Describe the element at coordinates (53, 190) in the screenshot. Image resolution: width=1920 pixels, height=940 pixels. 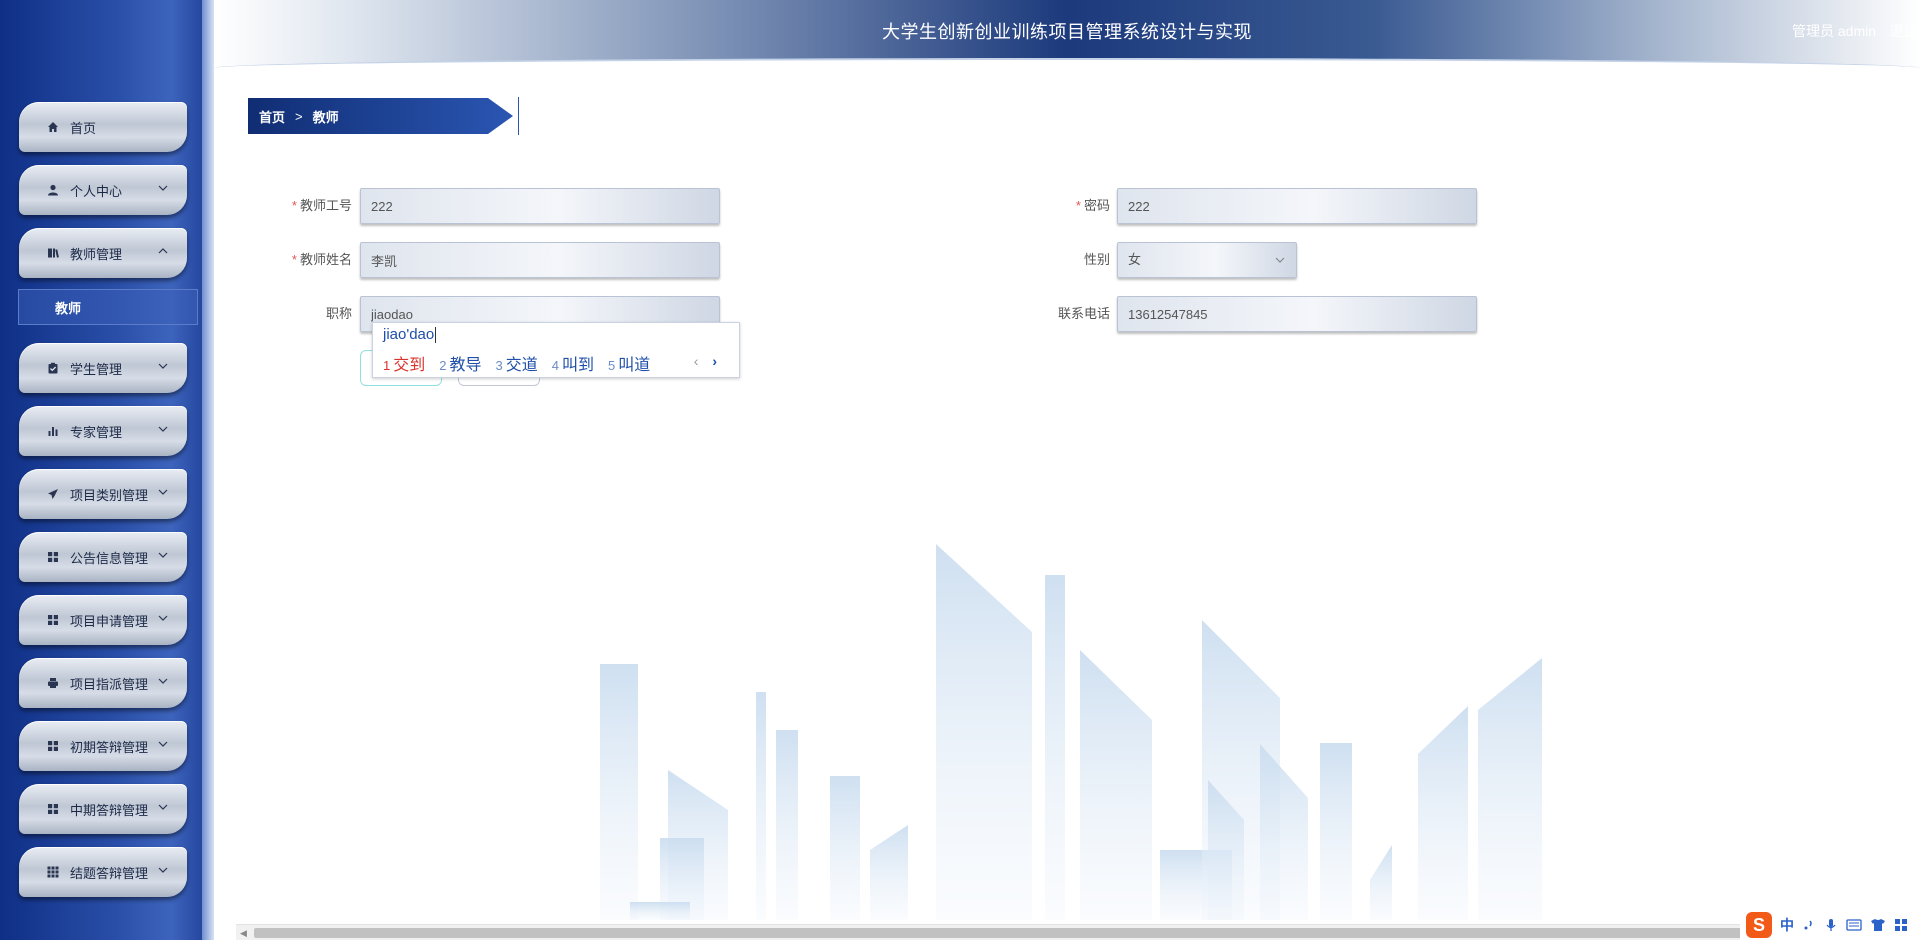
I see `user-icon` at that location.